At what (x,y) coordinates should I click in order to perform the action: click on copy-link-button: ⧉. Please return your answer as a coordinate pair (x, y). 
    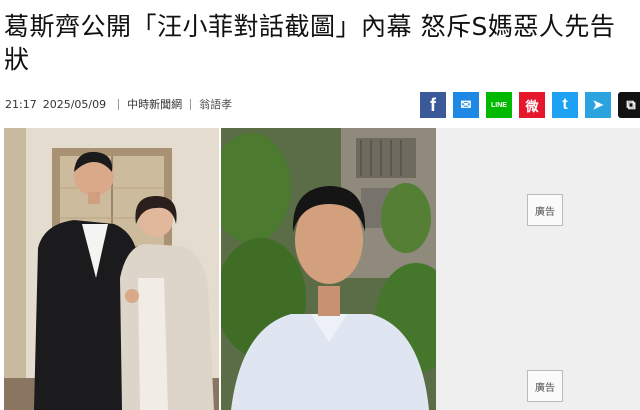
    Looking at the image, I should click on (629, 105).